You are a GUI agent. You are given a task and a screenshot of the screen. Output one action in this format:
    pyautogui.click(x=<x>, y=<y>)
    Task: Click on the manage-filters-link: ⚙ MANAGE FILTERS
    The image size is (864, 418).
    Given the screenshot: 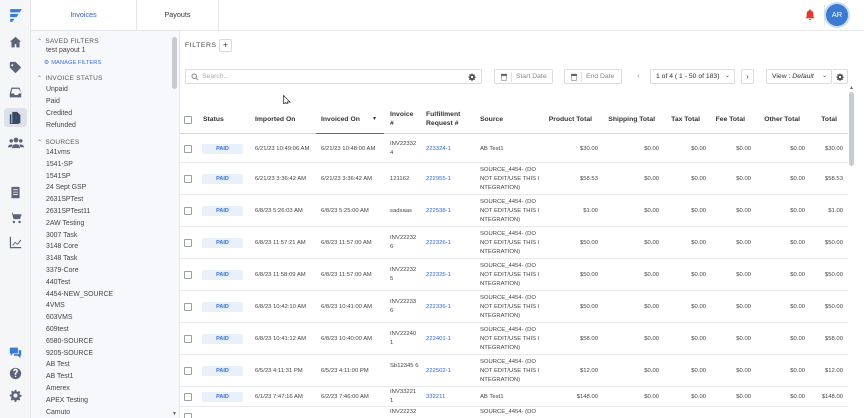 What is the action you would take?
    pyautogui.click(x=72, y=63)
    